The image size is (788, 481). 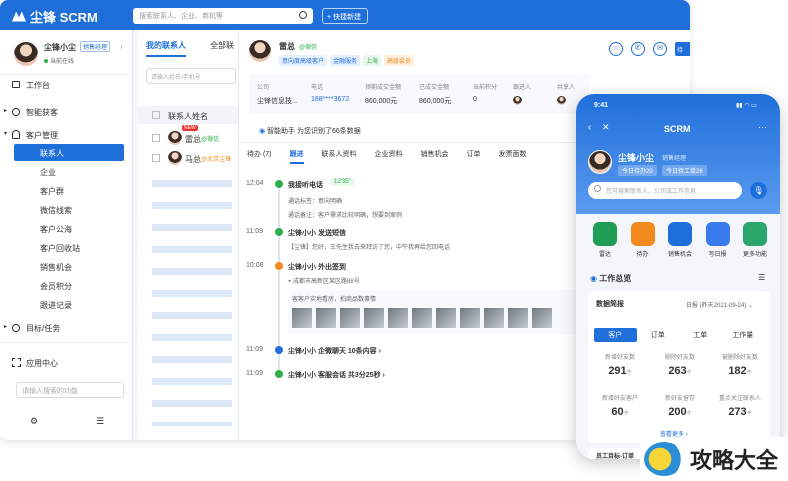 What do you see at coordinates (342, 182) in the screenshot?
I see `call-duration: 12'35"` at bounding box center [342, 182].